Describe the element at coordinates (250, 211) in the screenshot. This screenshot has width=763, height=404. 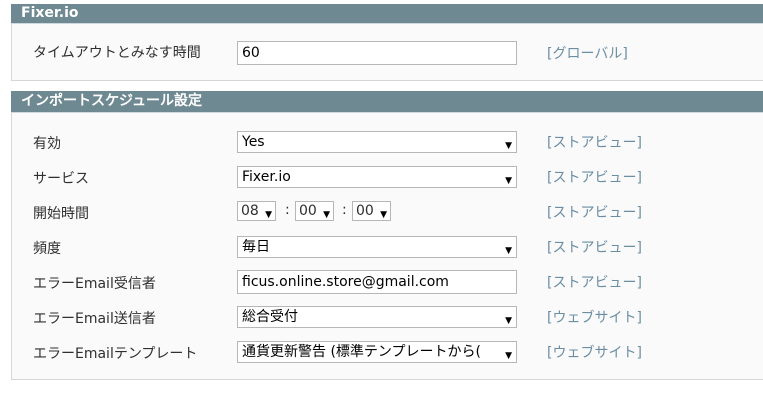
I see `start-hour-value: 08` at that location.